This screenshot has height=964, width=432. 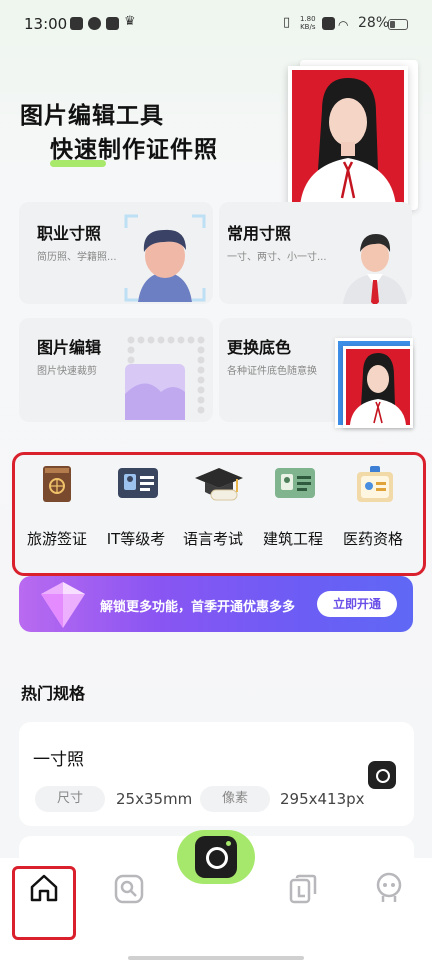 What do you see at coordinates (213, 508) in the screenshot?
I see `feature-language-exam: 语言考试` at bounding box center [213, 508].